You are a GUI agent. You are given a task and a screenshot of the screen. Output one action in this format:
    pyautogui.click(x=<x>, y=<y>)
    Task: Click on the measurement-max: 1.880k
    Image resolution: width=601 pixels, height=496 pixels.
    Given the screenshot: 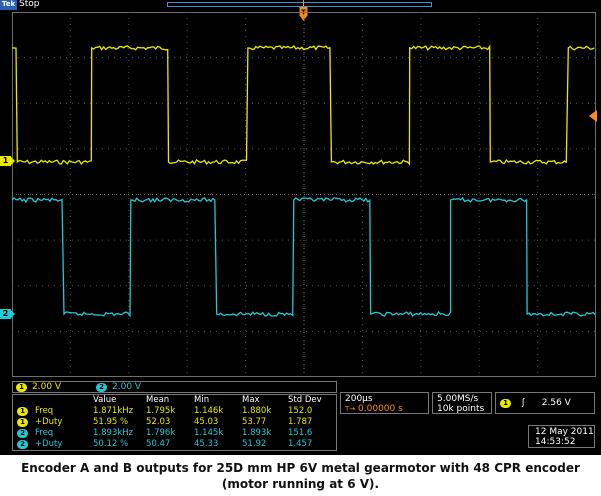 What is the action you would take?
    pyautogui.click(x=257, y=411)
    